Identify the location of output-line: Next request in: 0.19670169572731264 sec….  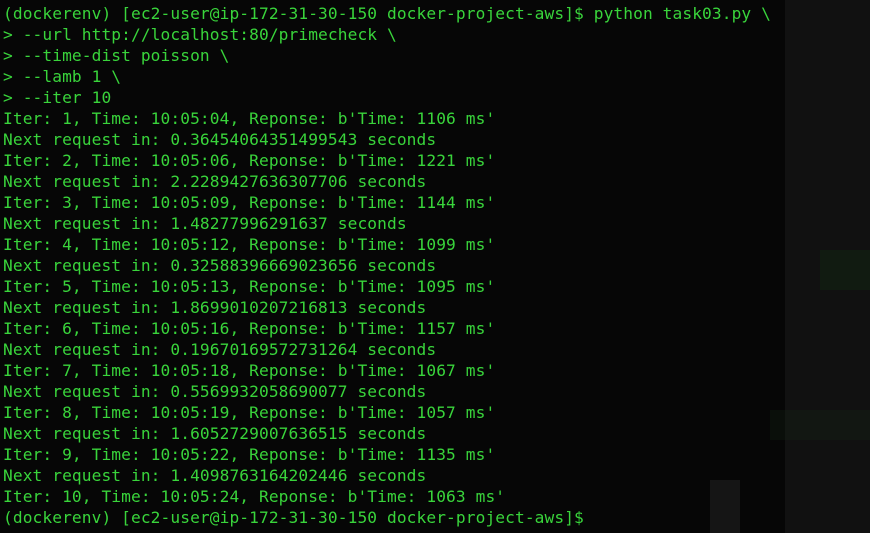
(220, 349).